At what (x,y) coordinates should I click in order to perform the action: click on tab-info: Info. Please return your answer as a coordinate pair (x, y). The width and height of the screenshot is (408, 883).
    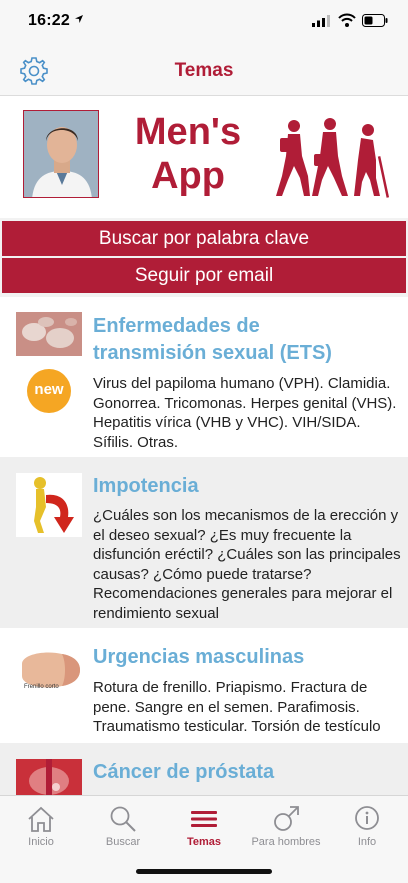
    Looking at the image, I should click on (367, 826).